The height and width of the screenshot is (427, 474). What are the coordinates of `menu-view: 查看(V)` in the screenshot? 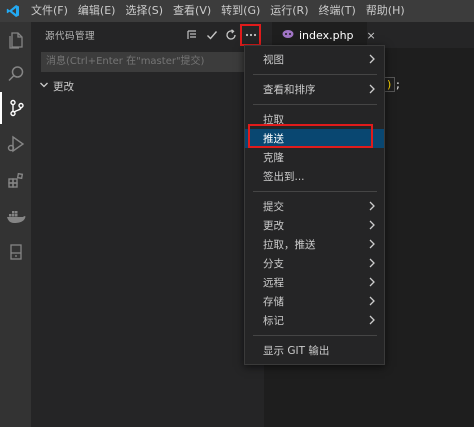 It's located at (192, 11).